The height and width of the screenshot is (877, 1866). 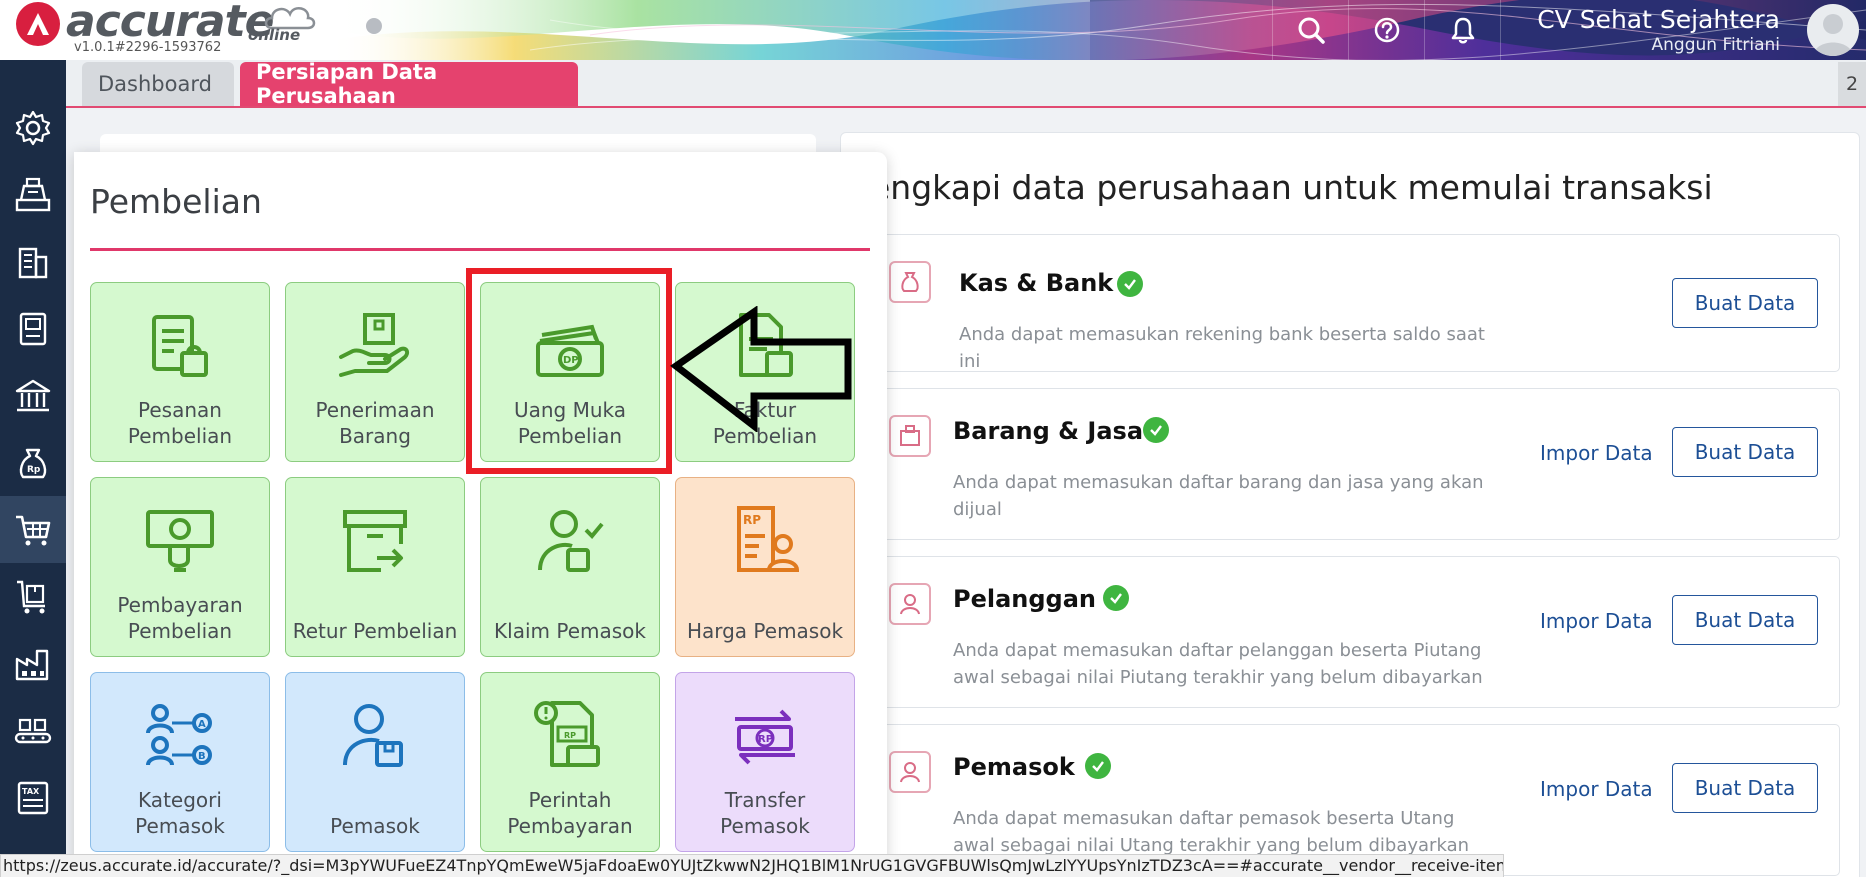 I want to click on logo-online-text: online, so click(x=274, y=35).